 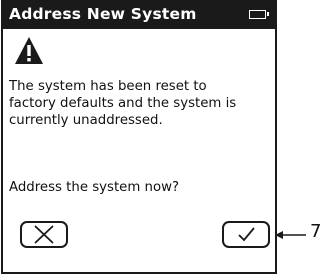 I want to click on x-icon, so click(x=44, y=234).